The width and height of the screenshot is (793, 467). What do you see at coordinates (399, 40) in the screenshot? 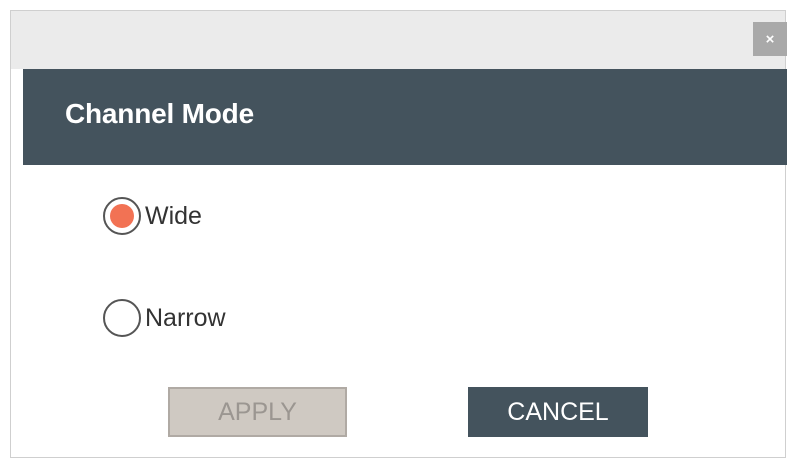
I see `dialog-titlebar: ×` at bounding box center [399, 40].